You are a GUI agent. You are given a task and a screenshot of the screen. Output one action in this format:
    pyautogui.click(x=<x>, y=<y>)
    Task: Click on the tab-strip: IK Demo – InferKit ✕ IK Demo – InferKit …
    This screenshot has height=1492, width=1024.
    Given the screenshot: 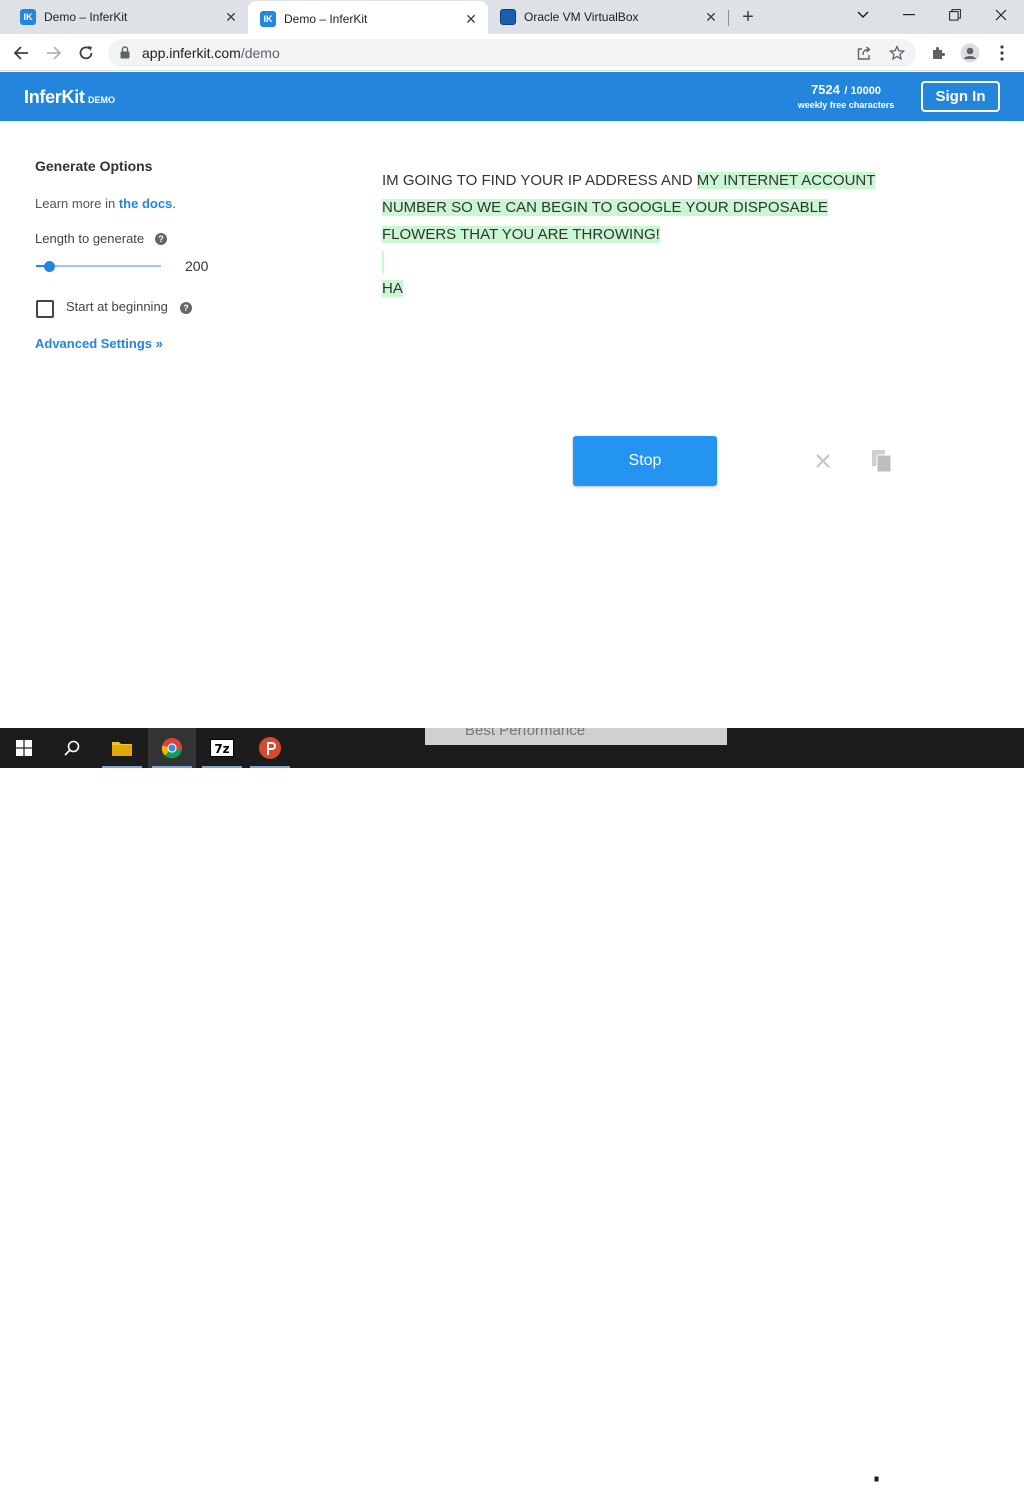 What is the action you would take?
    pyautogui.click(x=512, y=18)
    